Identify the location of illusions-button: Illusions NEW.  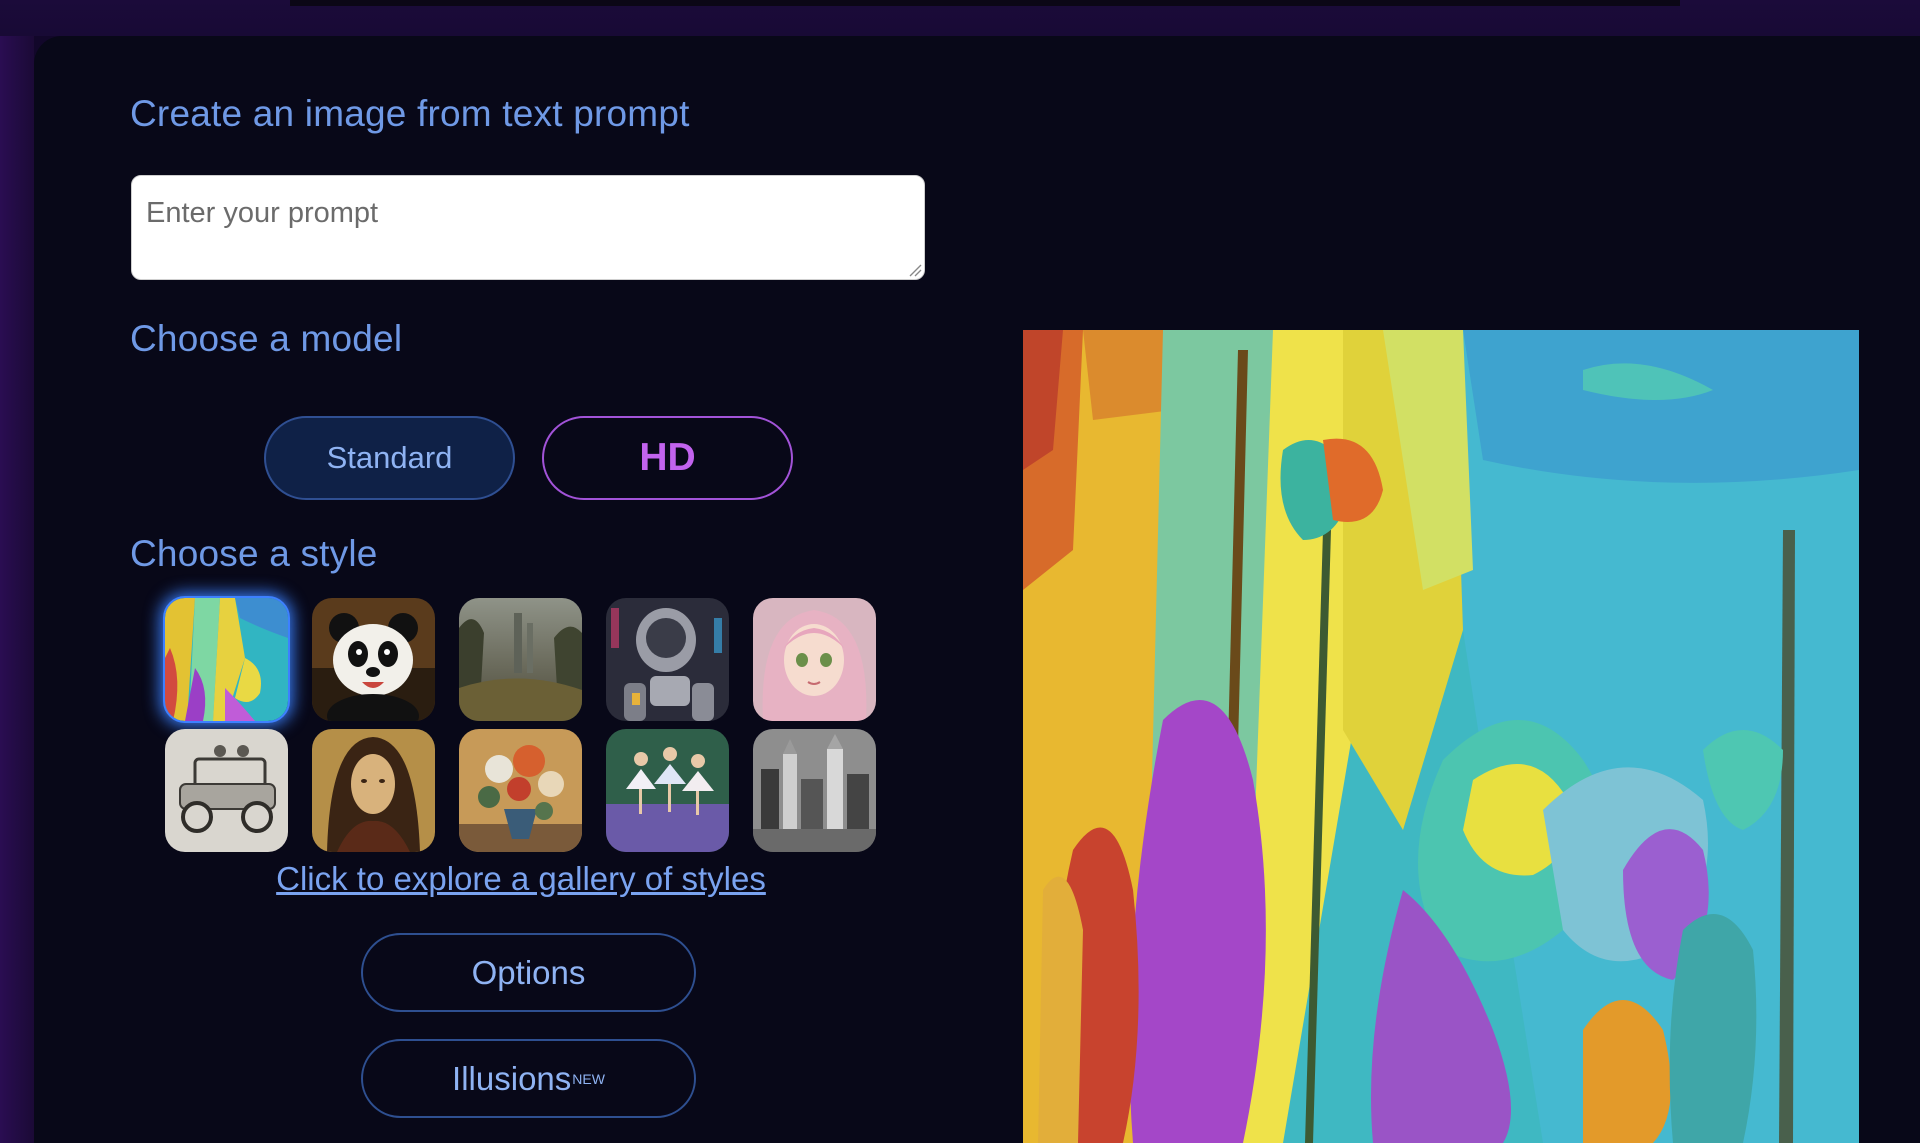
(528, 1078).